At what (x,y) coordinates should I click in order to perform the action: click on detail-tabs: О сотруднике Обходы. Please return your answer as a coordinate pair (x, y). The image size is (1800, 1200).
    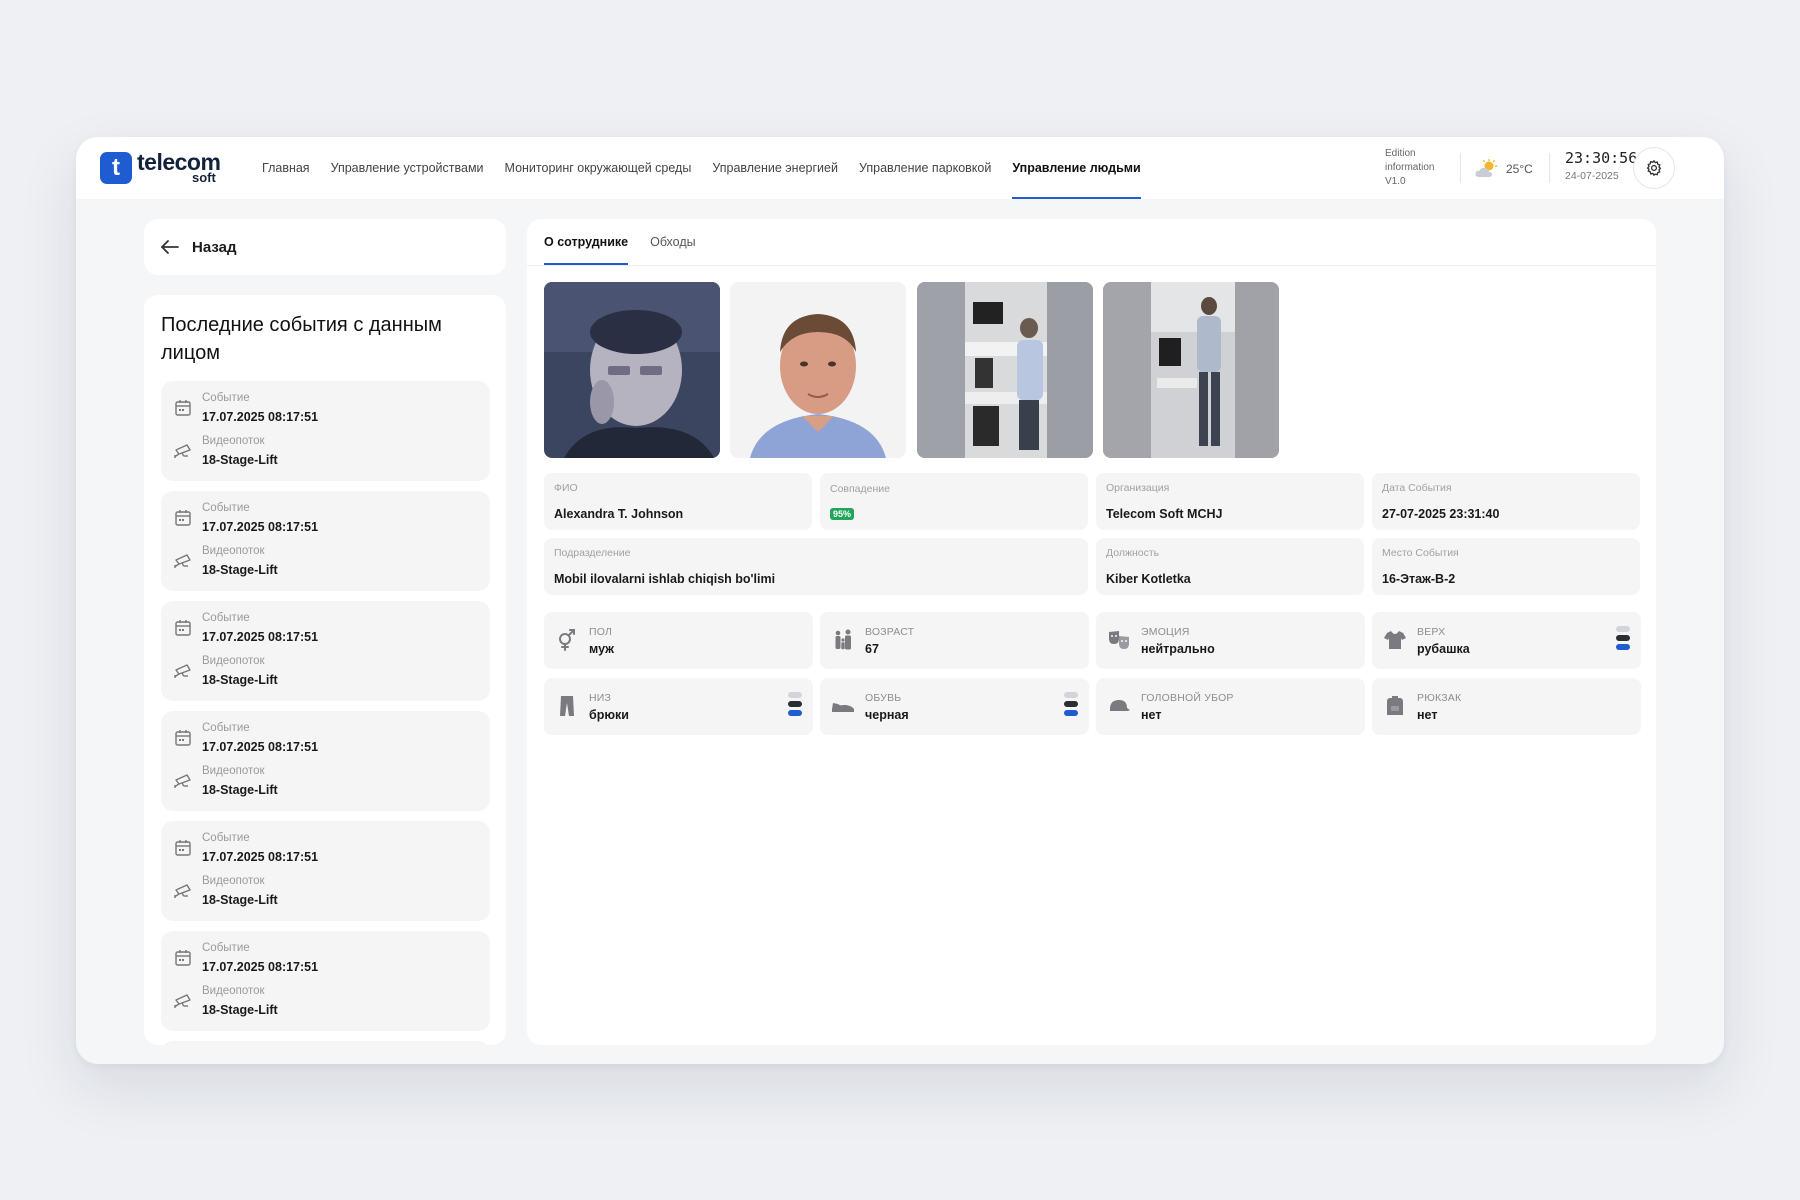
    Looking at the image, I should click on (620, 242).